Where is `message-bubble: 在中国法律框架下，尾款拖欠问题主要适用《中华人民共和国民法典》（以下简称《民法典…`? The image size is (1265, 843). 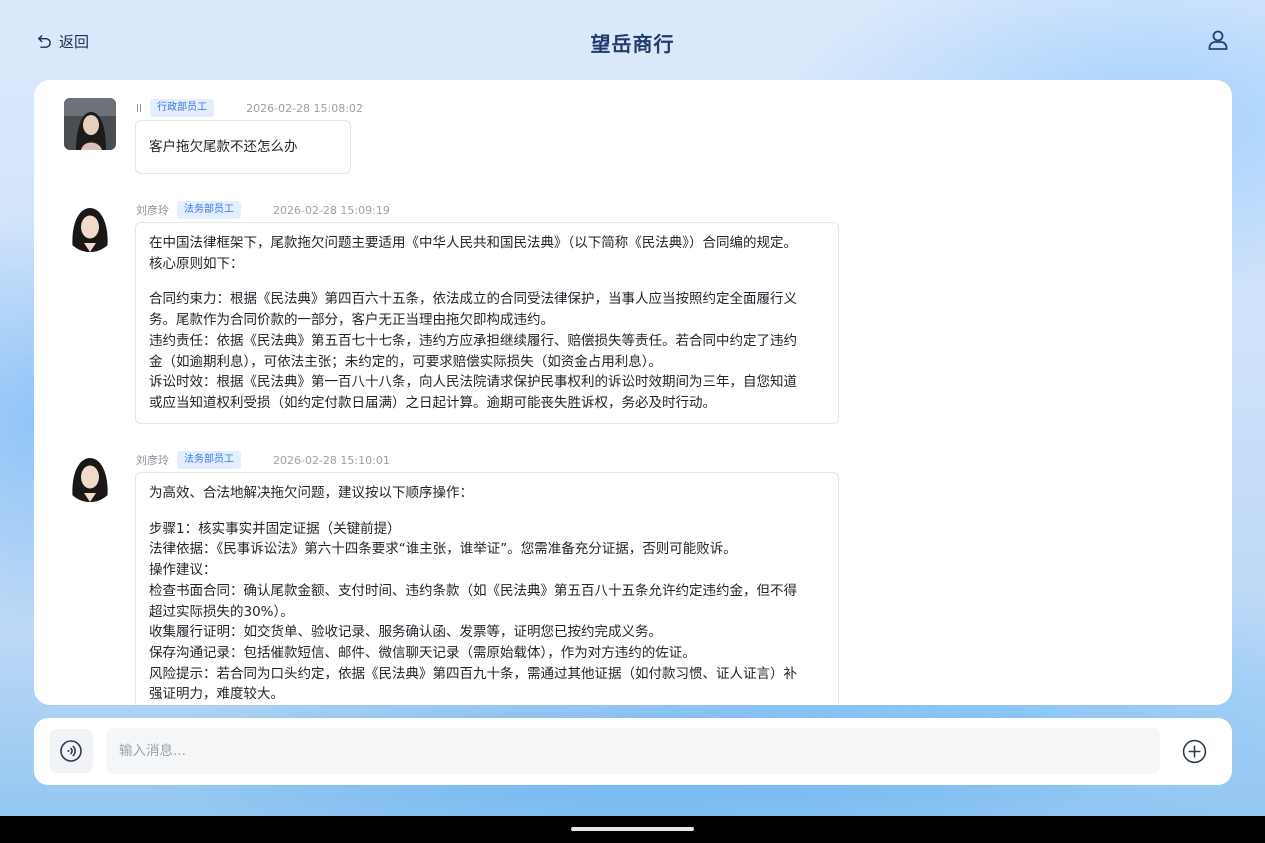
message-bubble: 在中国法律框架下，尾款拖欠问题主要适用《中华人民共和国民法典》（以下简称《民法典… is located at coordinates (487, 323).